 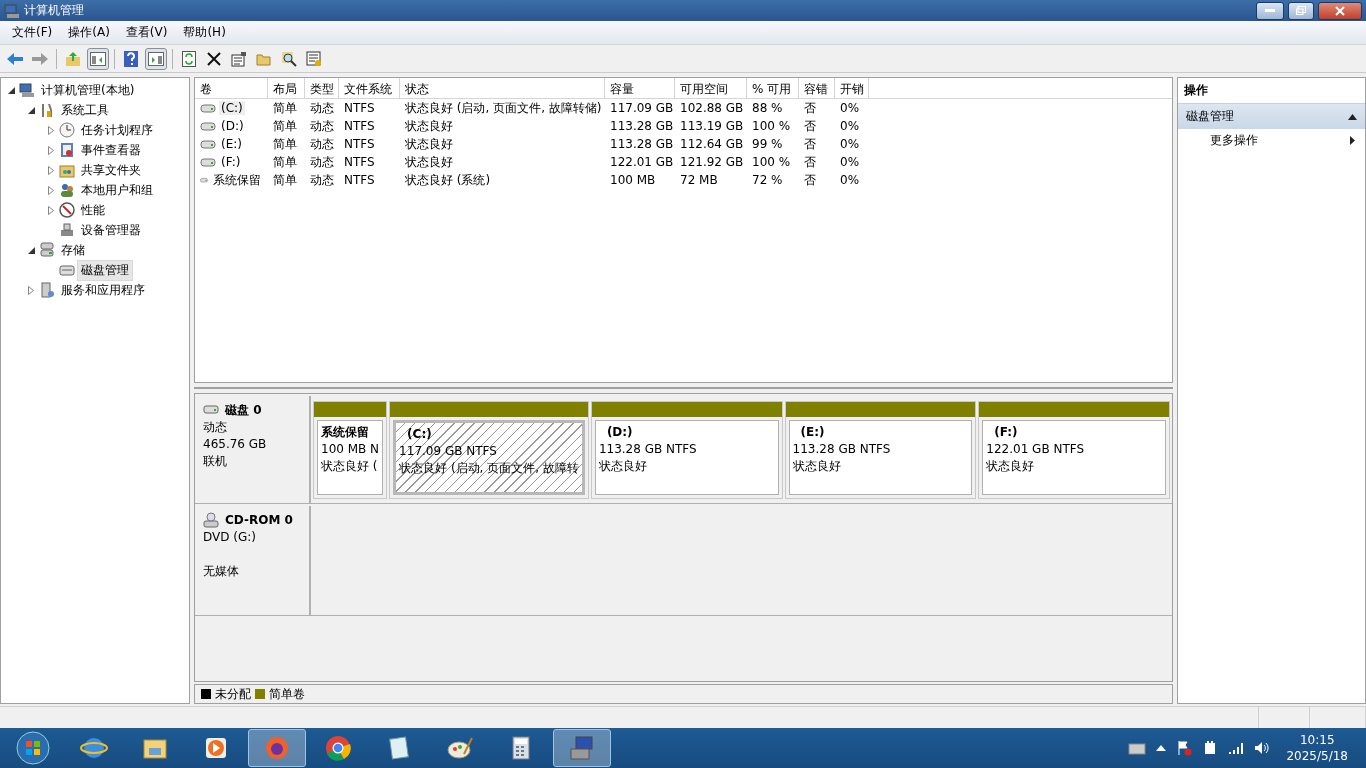 What do you see at coordinates (448, 451) in the screenshot?
I see `partition-size: 117.09 GB NTFS` at bounding box center [448, 451].